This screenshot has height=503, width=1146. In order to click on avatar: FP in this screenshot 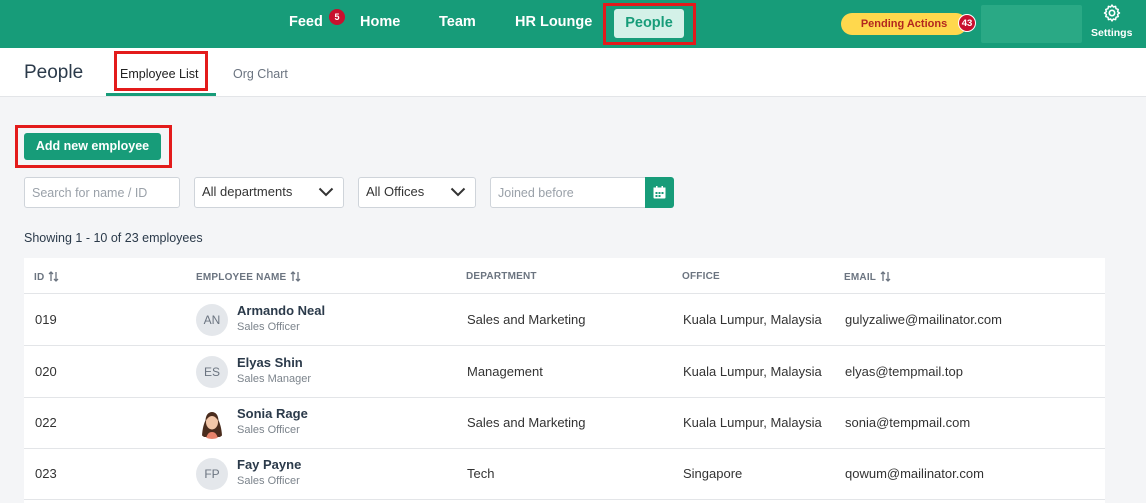, I will do `click(212, 474)`.